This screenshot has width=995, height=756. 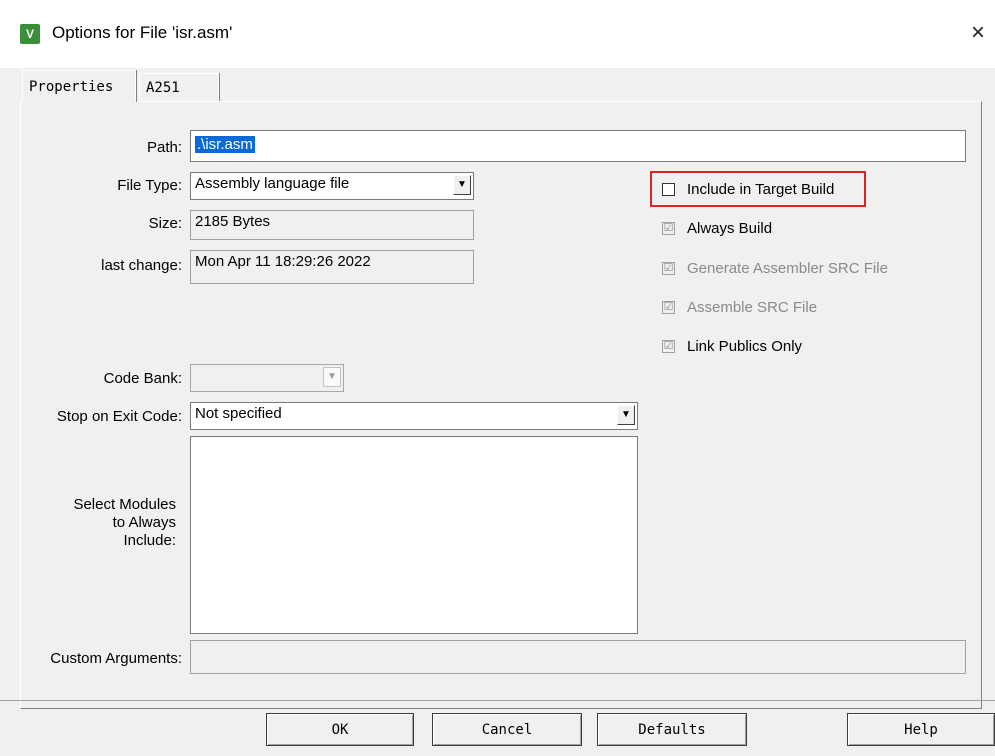 I want to click on size-value: 2185 Bytes, so click(x=332, y=225).